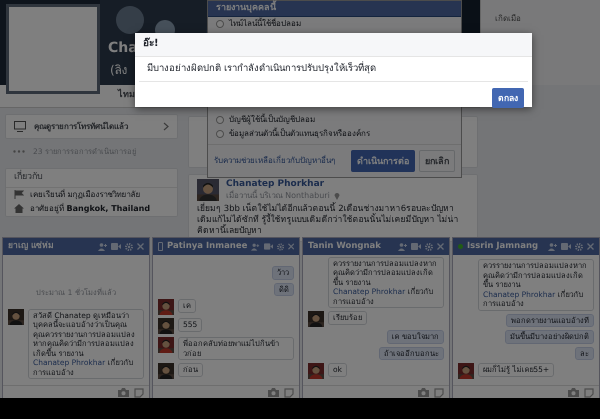  Describe the element at coordinates (19, 195) in the screenshot. I see `flag-icon` at that location.